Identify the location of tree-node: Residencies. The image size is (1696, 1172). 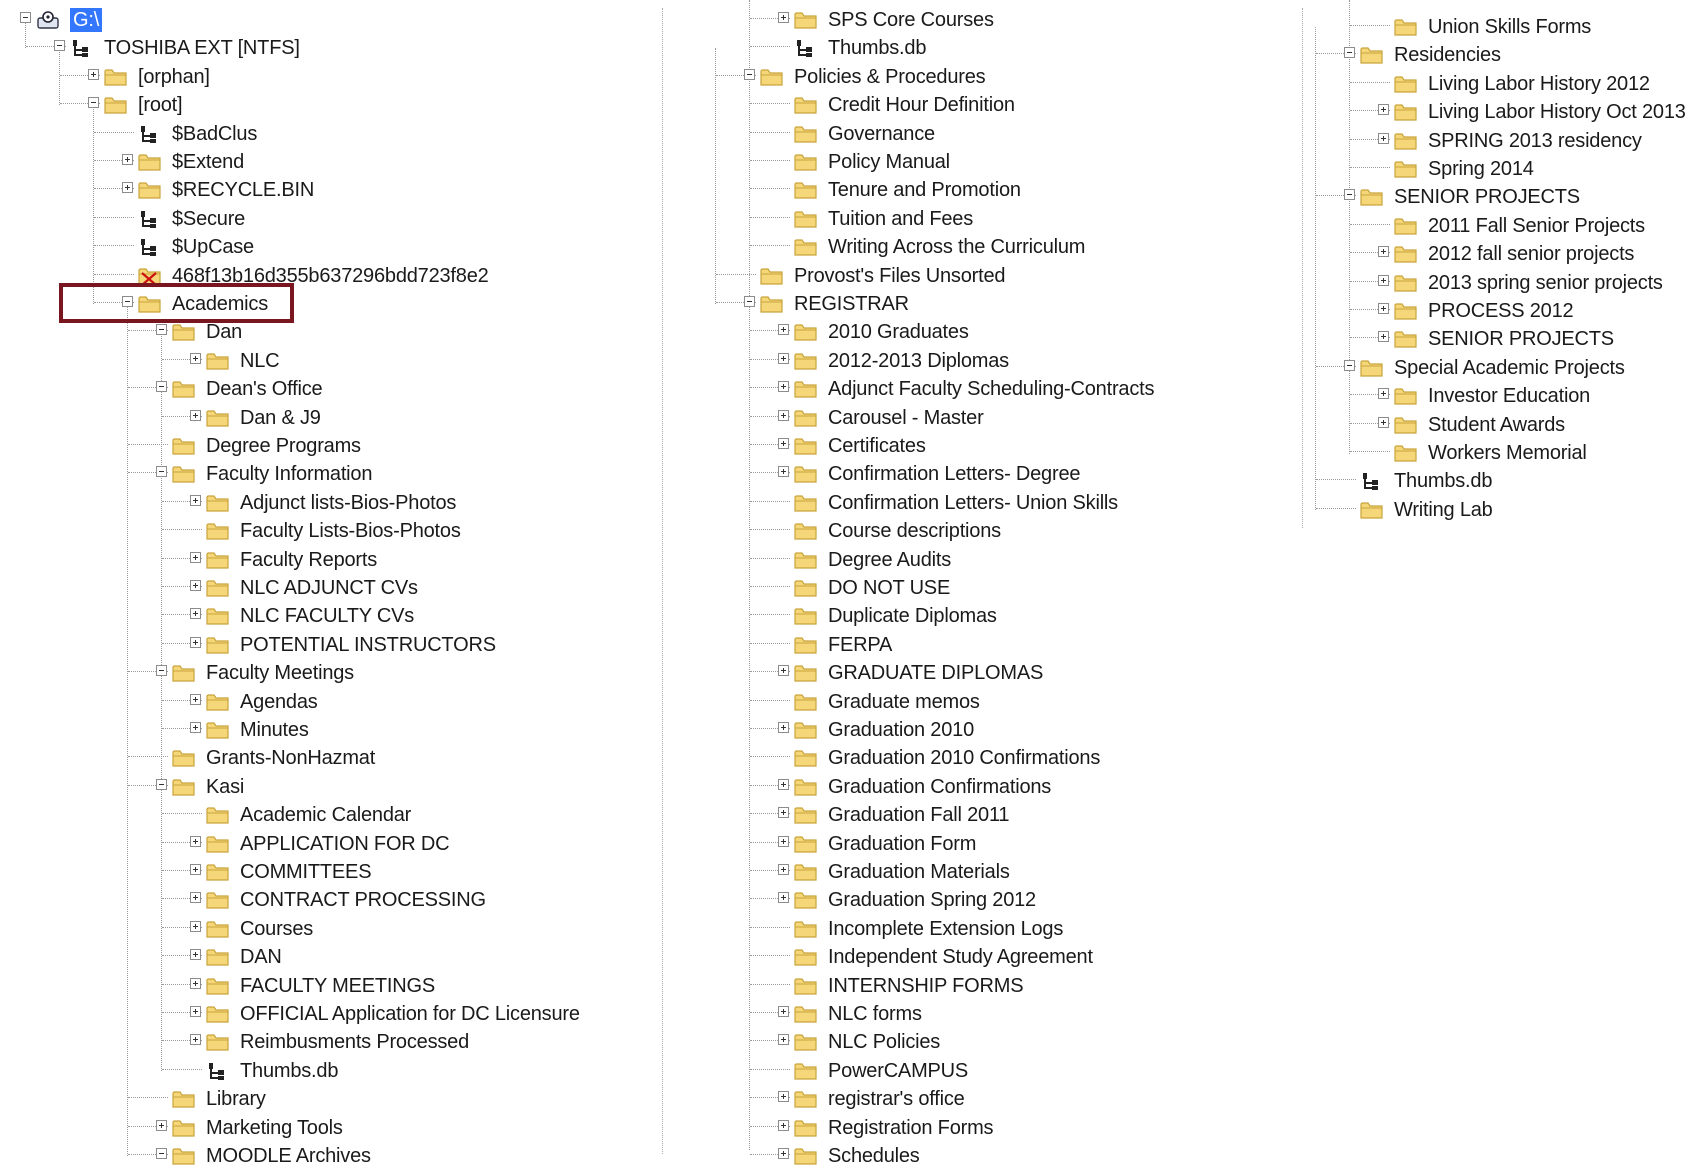
(1493, 55).